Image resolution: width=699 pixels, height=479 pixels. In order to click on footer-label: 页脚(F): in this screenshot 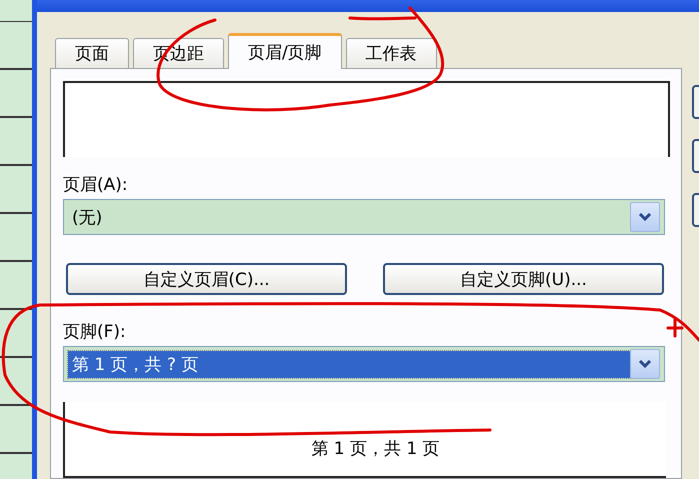, I will do `click(94, 332)`.